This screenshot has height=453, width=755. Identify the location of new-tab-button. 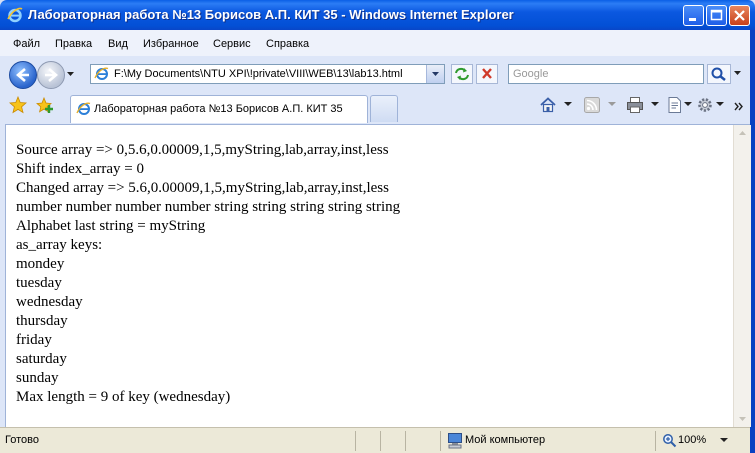
(384, 108).